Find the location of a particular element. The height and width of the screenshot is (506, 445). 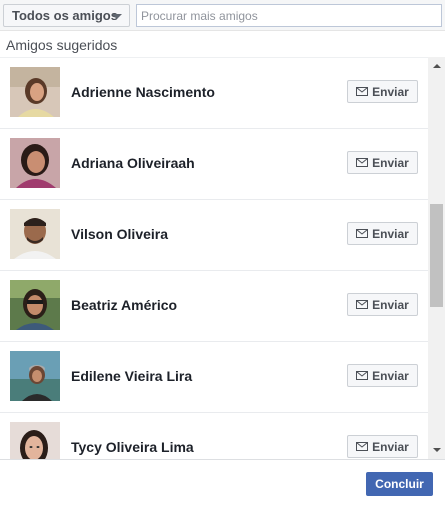

friend-name: Adriana Oliveiraah is located at coordinates (133, 163).